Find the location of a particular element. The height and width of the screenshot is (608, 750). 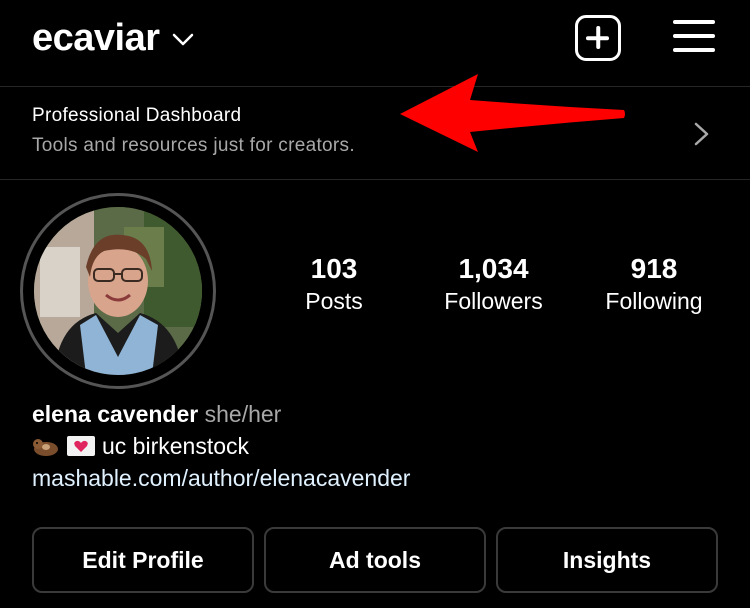

posts-count: 103 is located at coordinates (334, 268).